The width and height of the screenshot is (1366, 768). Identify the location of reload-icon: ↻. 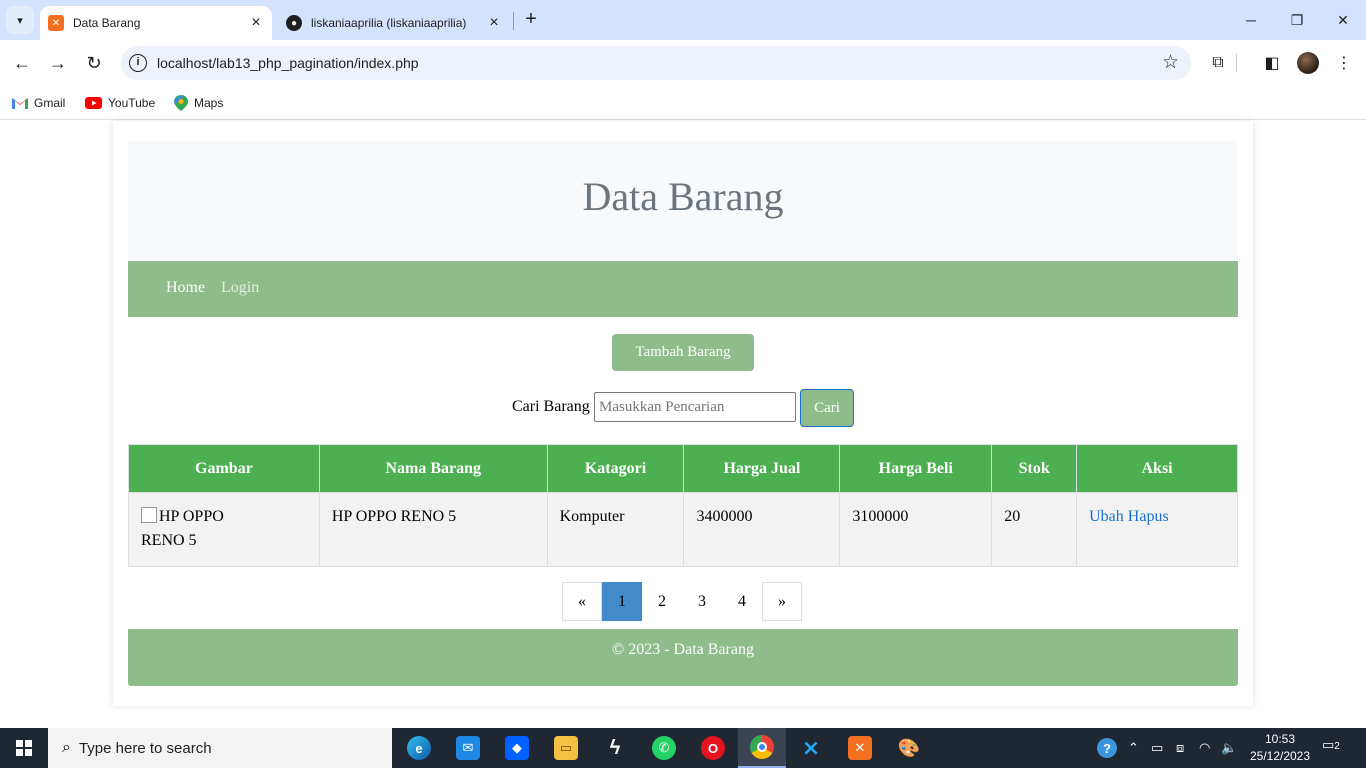
(94, 62).